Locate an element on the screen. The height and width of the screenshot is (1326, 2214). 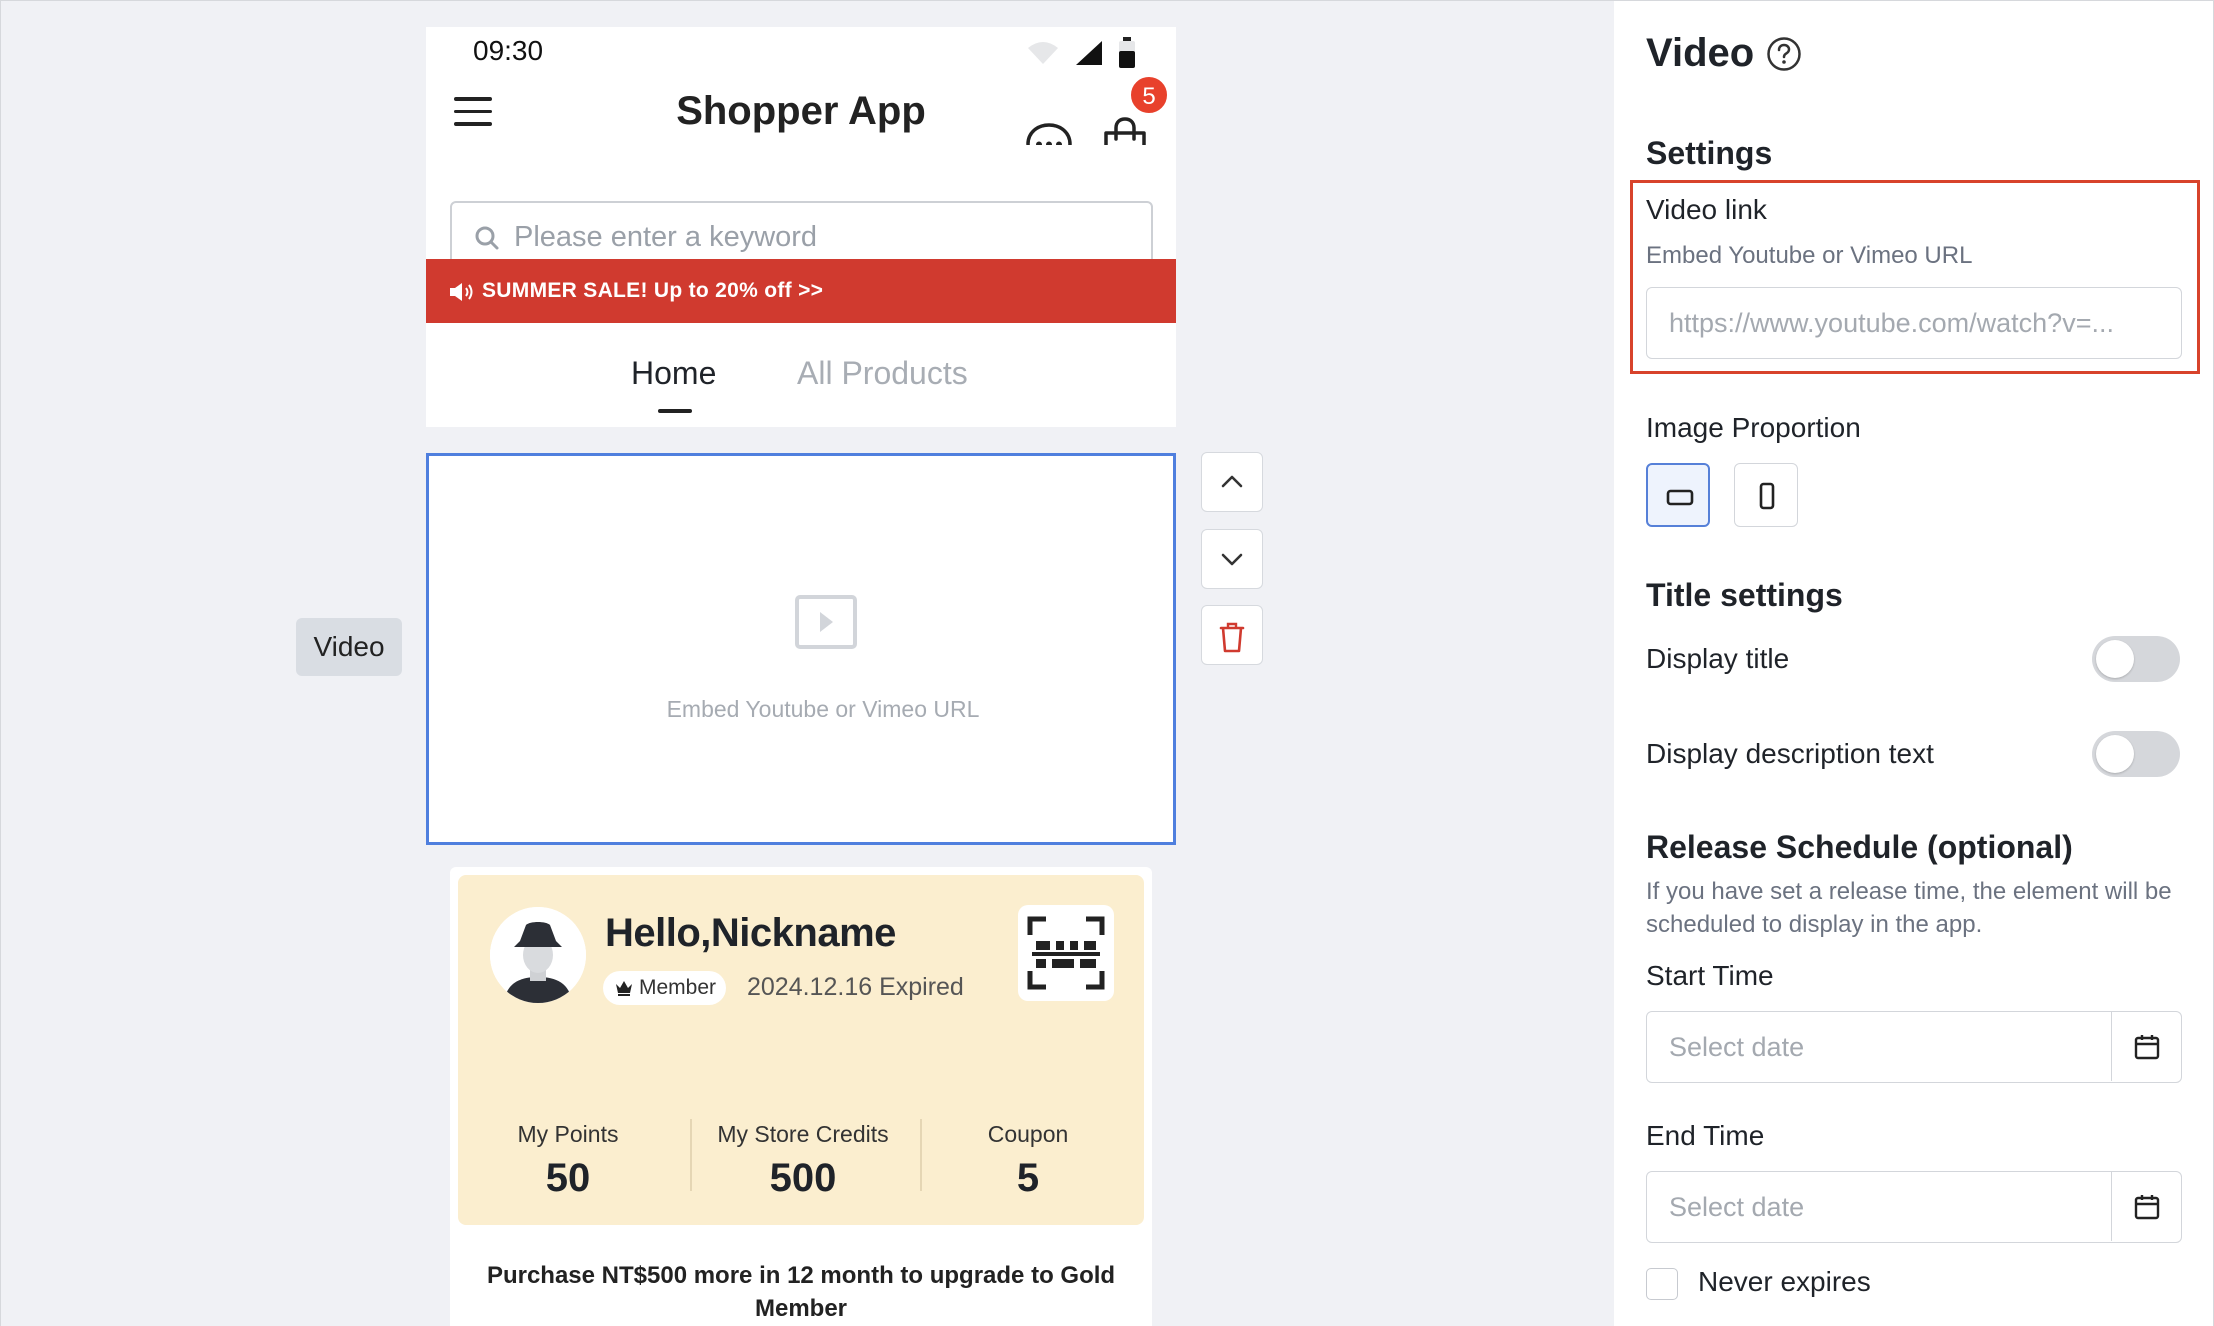
video-placeholder: Embed Youtube or Vimeo URL is located at coordinates (801, 649).